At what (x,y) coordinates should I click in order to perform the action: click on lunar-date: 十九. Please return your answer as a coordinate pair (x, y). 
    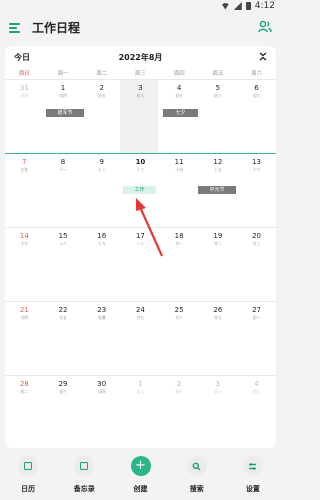
    Looking at the image, I should click on (101, 243).